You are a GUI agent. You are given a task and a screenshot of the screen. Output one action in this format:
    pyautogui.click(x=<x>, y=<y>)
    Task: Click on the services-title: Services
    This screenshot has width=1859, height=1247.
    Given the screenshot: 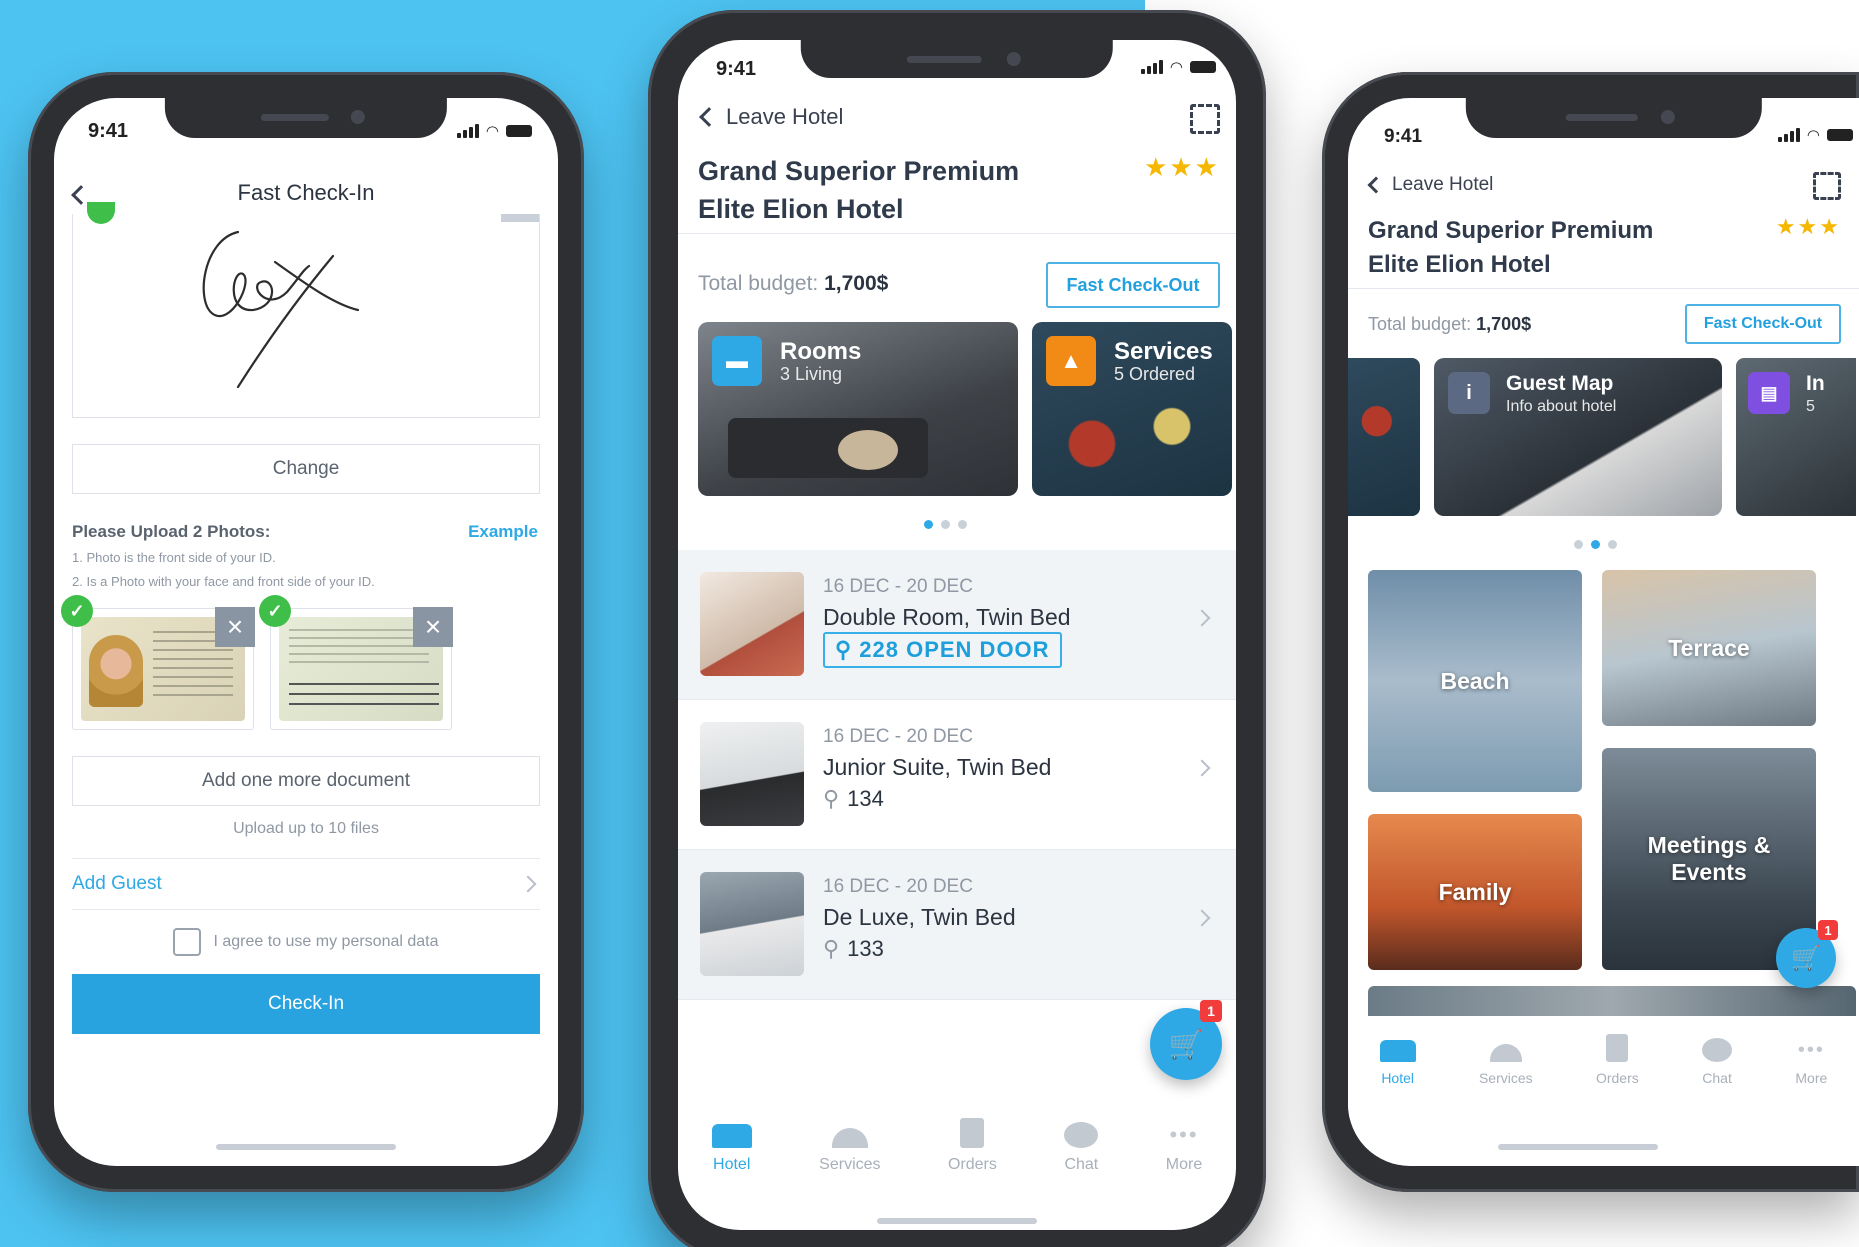 What is the action you would take?
    pyautogui.click(x=1163, y=351)
    